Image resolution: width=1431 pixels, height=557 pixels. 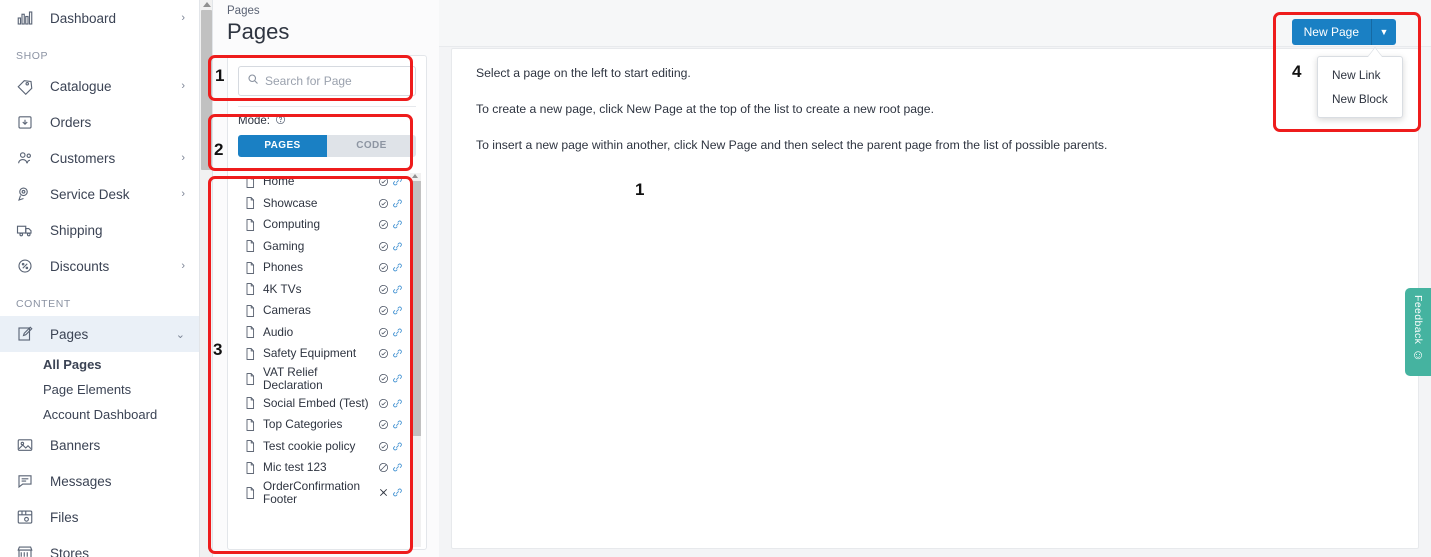 What do you see at coordinates (280, 121) in the screenshot?
I see `help-circle-icon` at bounding box center [280, 121].